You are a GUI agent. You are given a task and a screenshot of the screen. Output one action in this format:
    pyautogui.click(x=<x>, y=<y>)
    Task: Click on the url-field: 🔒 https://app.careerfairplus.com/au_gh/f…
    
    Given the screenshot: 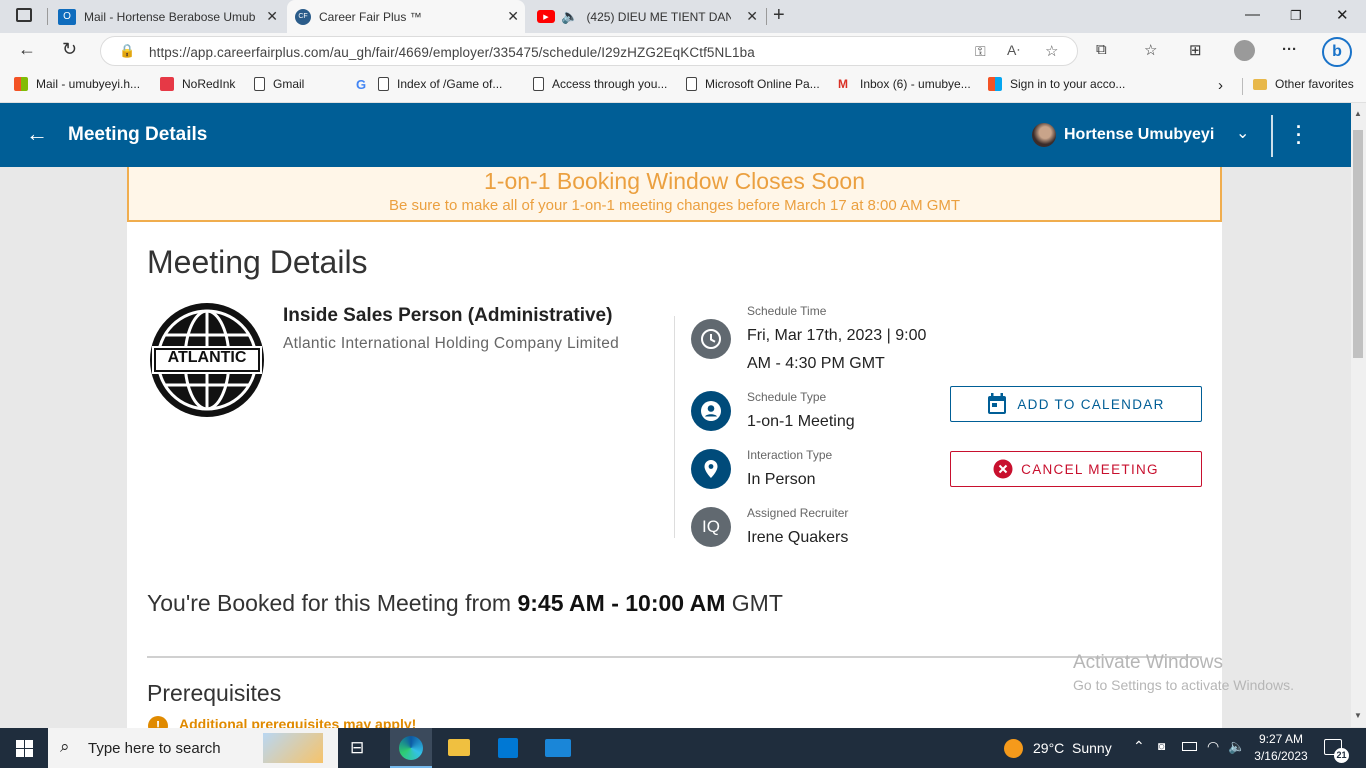 What is the action you would take?
    pyautogui.click(x=589, y=51)
    